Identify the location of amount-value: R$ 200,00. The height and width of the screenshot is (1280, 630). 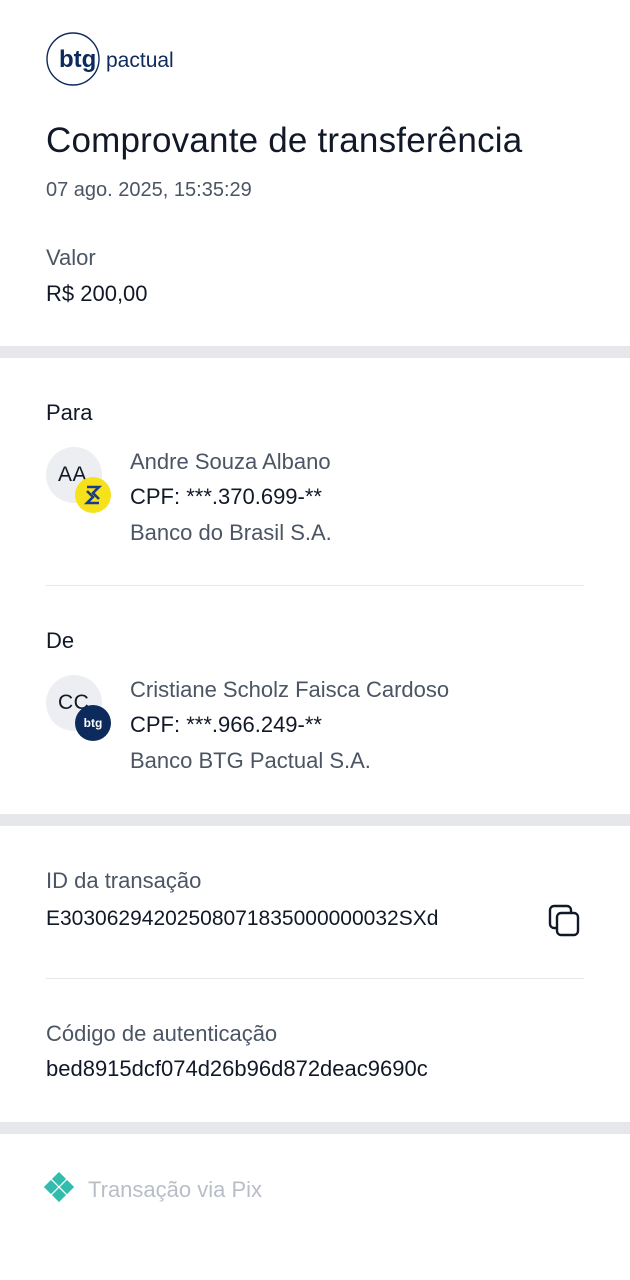
(97, 293).